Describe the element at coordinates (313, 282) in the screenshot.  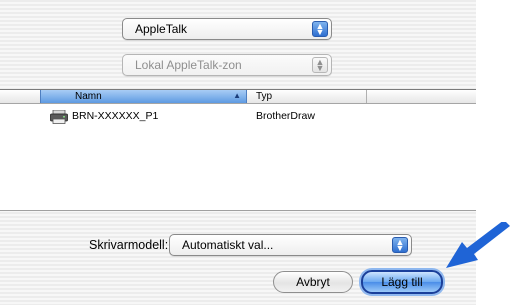
I see `cancel-button: Avbryt` at that location.